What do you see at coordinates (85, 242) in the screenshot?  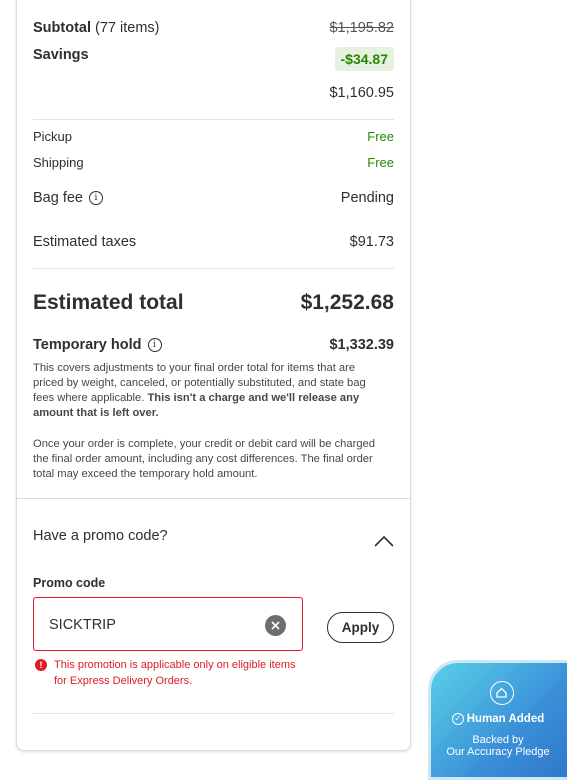 I see `taxes-label: Estimated taxes` at bounding box center [85, 242].